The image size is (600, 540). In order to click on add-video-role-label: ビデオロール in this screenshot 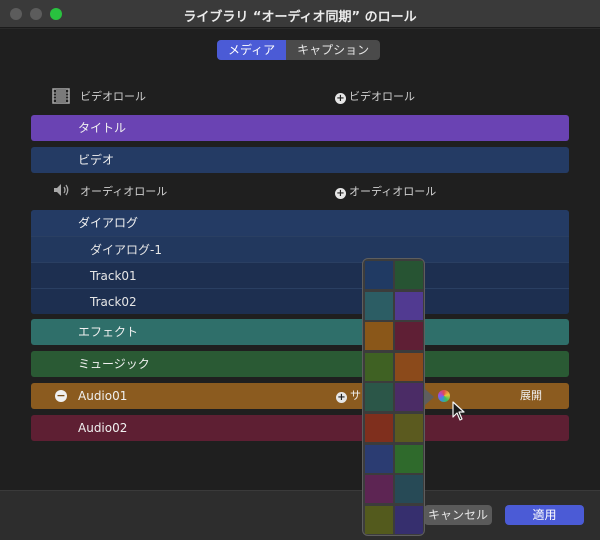, I will do `click(382, 96)`.